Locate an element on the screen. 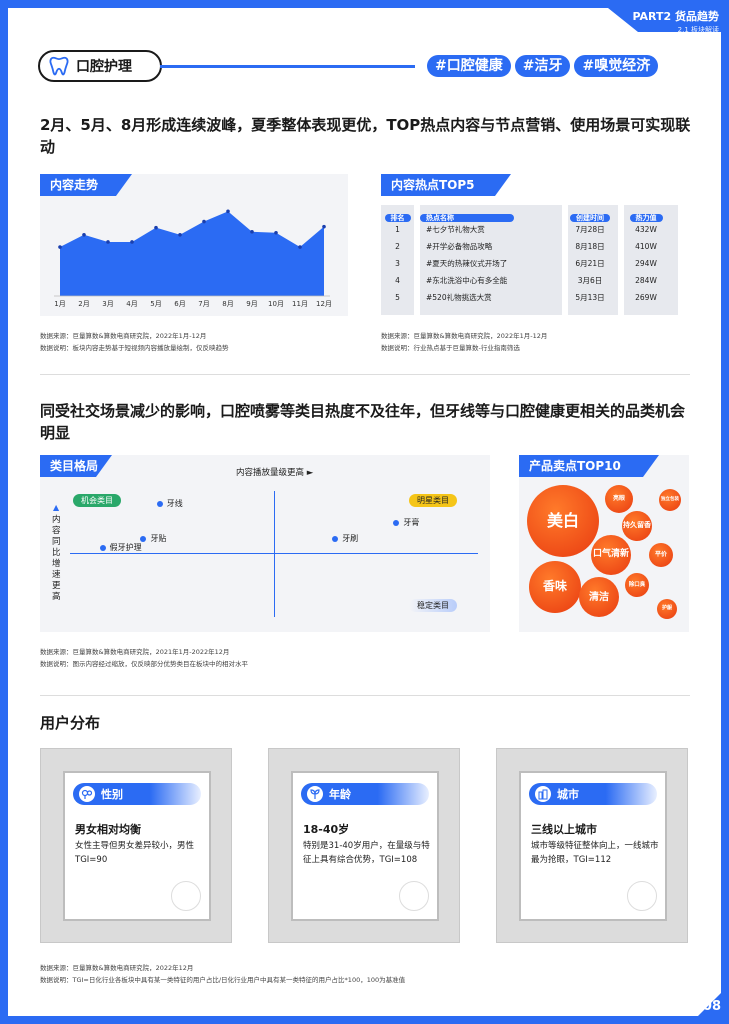  trend-tick-label: 3月 is located at coordinates (107, 304).